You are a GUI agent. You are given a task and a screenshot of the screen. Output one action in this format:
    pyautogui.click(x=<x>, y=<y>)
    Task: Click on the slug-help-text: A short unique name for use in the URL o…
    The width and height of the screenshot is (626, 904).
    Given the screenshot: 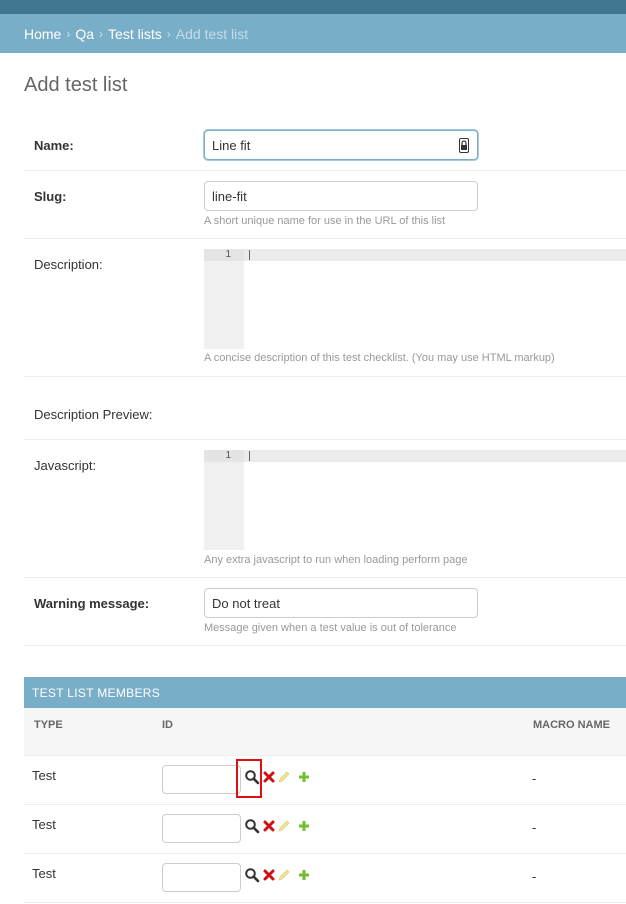 What is the action you would take?
    pyautogui.click(x=325, y=221)
    